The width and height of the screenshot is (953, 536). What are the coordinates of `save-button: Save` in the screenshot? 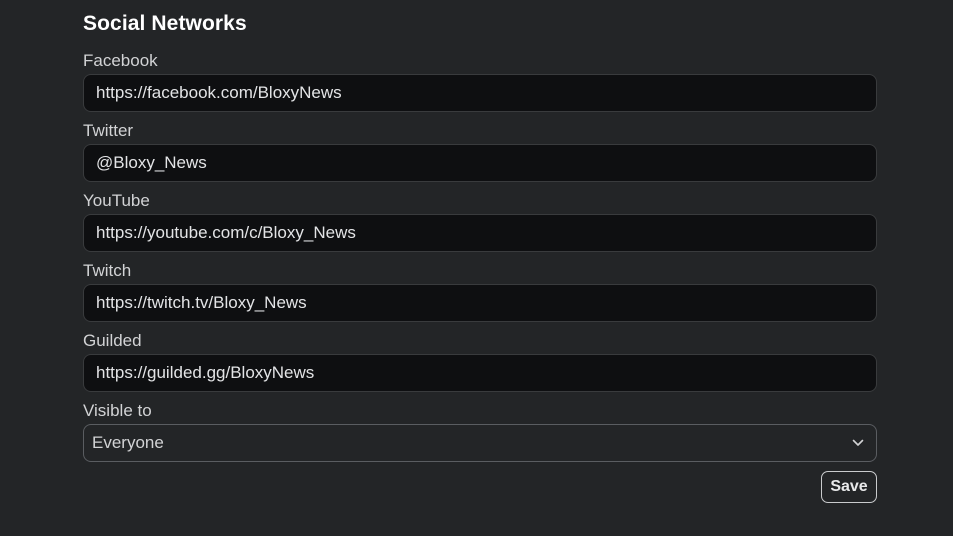 It's located at (849, 487).